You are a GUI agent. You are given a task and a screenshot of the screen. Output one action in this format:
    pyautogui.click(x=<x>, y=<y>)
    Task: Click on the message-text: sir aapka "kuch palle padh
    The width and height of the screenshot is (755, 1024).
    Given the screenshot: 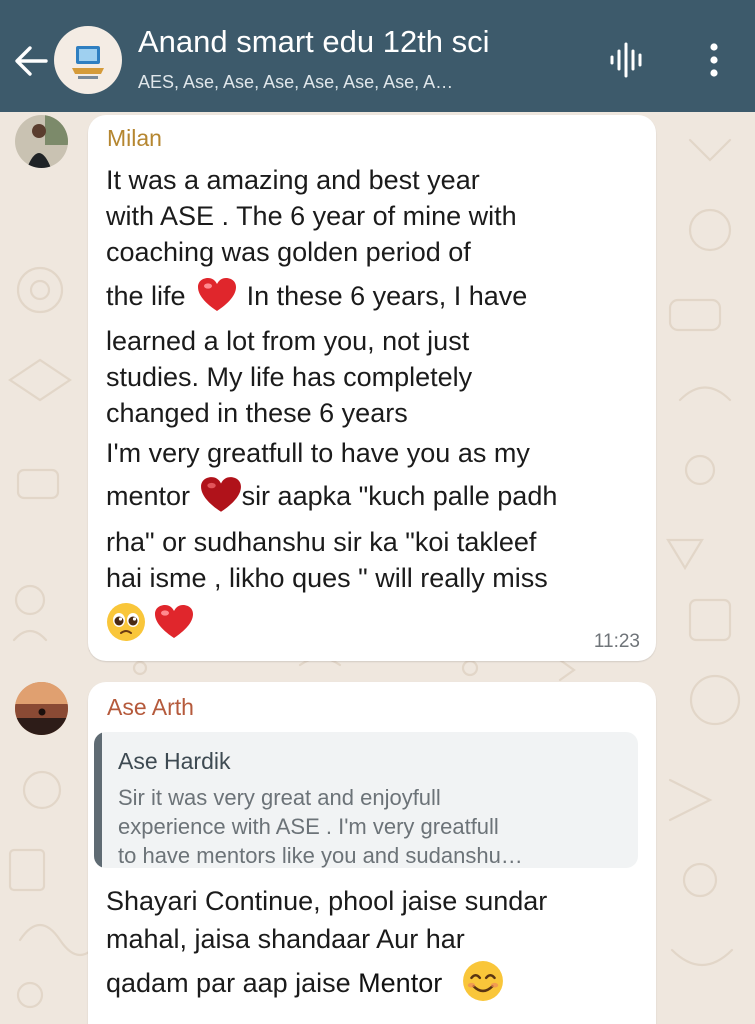 What is the action you would take?
    pyautogui.click(x=399, y=496)
    